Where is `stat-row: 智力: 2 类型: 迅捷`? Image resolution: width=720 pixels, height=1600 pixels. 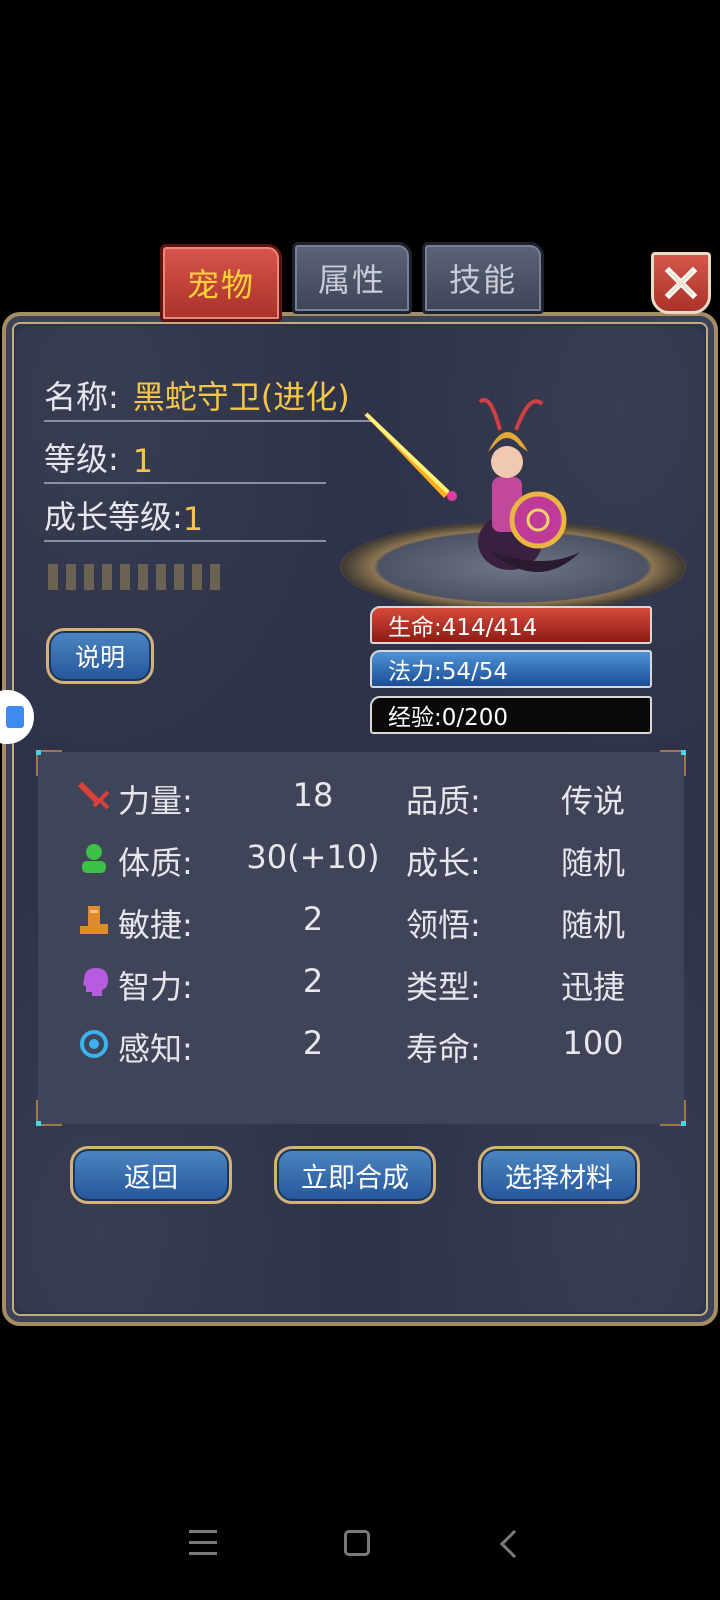 stat-row: 智力: 2 类型: 迅捷 is located at coordinates (361, 982).